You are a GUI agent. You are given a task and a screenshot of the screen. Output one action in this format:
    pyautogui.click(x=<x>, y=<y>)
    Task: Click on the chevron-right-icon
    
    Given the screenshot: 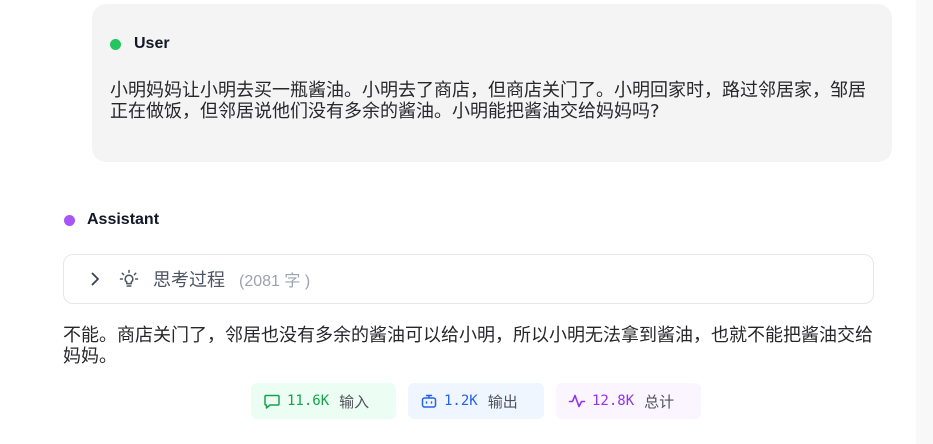 What is the action you would take?
    pyautogui.click(x=95, y=279)
    